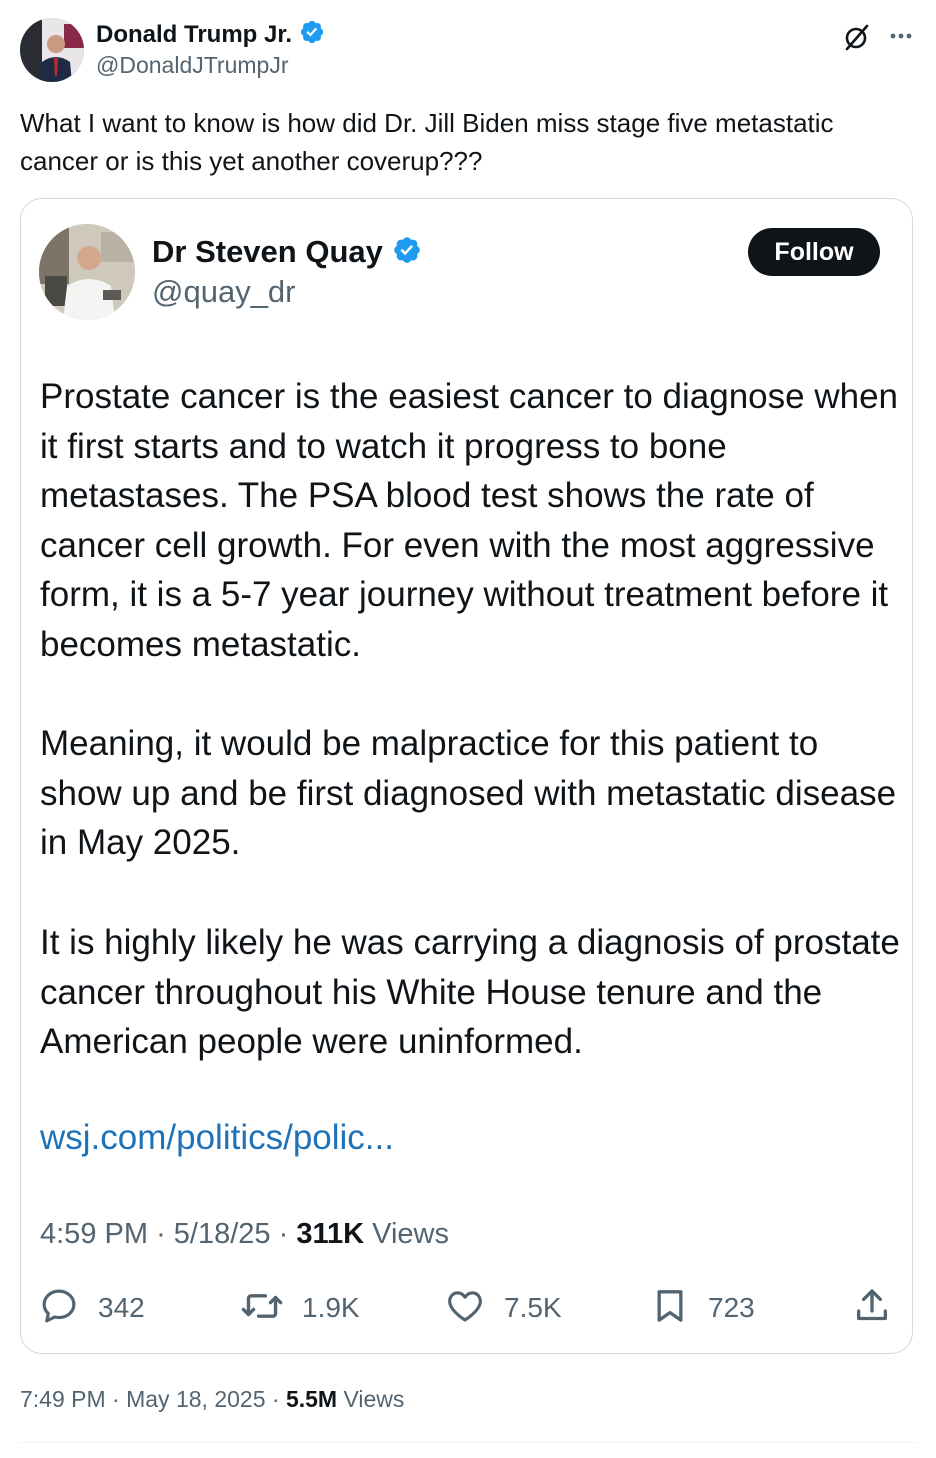 The image size is (936, 1458). Describe the element at coordinates (300, 1308) in the screenshot. I see `repost-button: 1.9K` at that location.